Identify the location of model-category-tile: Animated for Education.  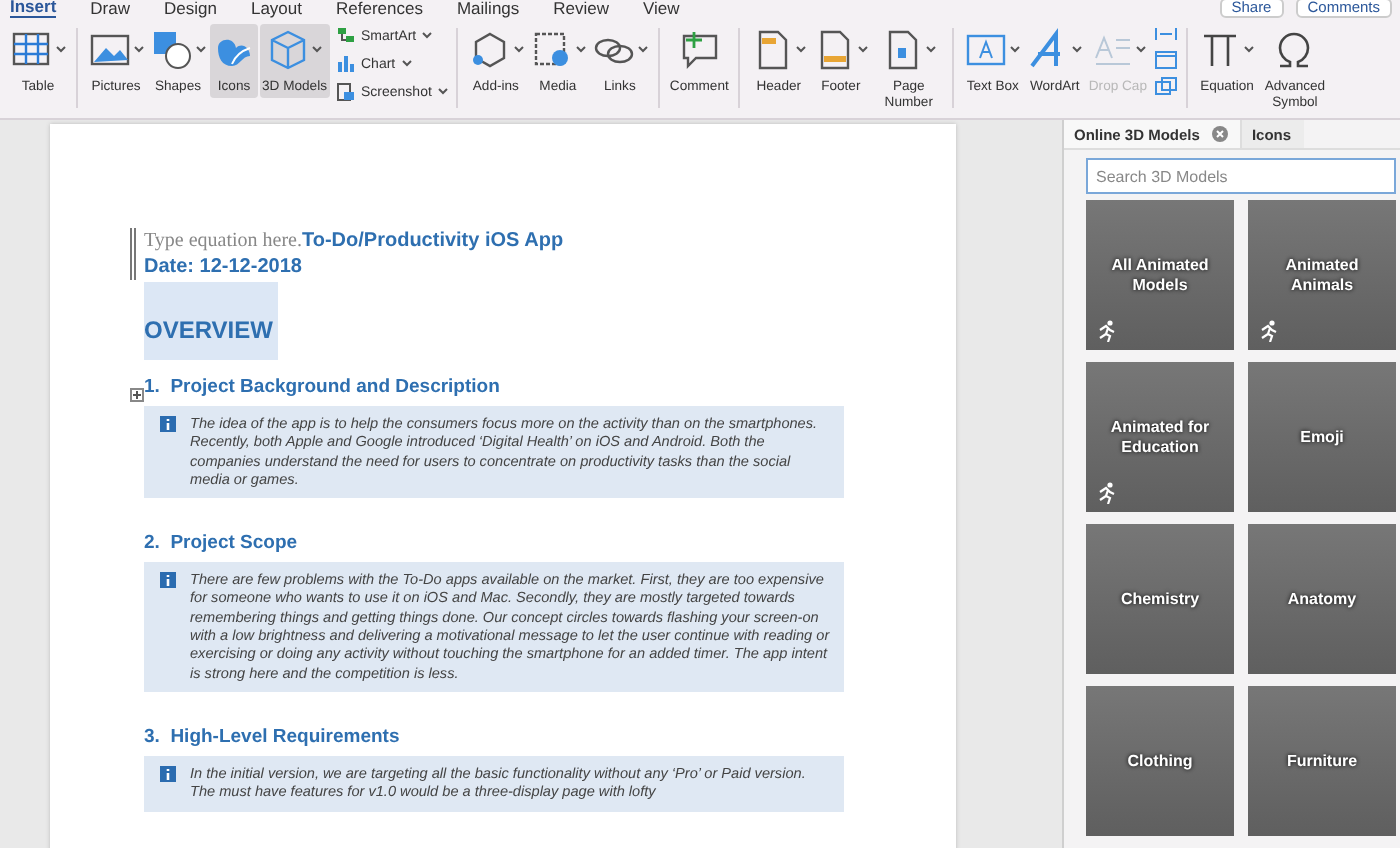
(1160, 437).